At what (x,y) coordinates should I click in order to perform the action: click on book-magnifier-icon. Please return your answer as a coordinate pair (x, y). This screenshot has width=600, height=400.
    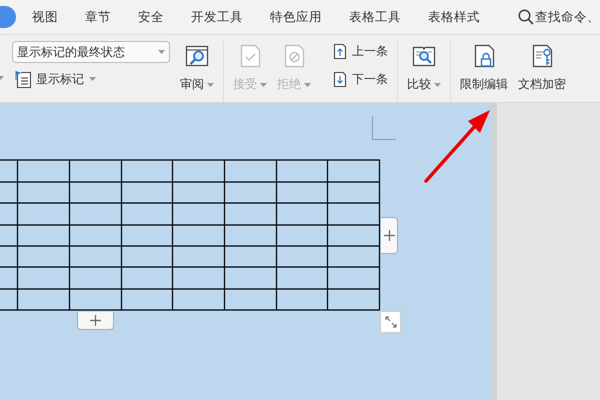
    Looking at the image, I should click on (424, 56).